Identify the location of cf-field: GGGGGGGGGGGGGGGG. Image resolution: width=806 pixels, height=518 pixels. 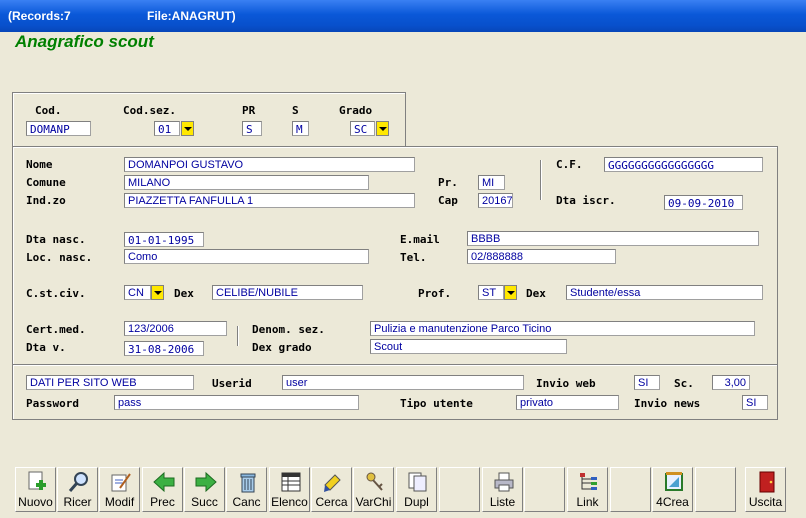
(683, 164).